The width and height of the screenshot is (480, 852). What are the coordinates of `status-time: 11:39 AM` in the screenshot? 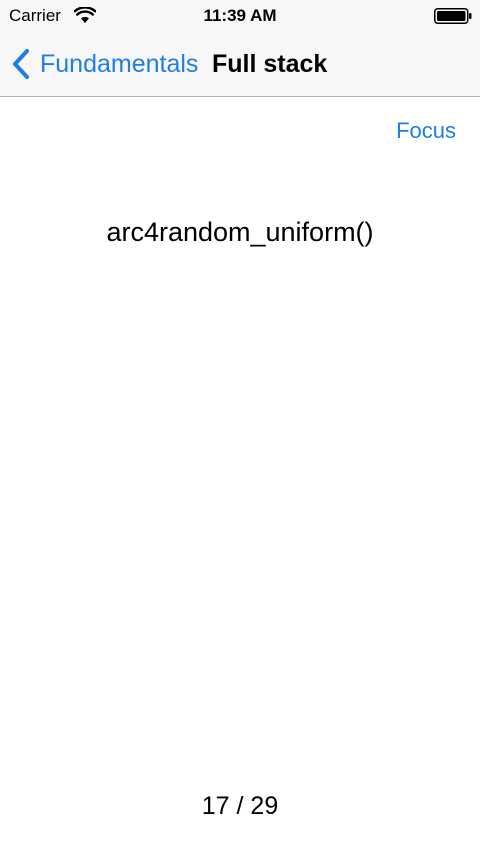 It's located at (240, 15).